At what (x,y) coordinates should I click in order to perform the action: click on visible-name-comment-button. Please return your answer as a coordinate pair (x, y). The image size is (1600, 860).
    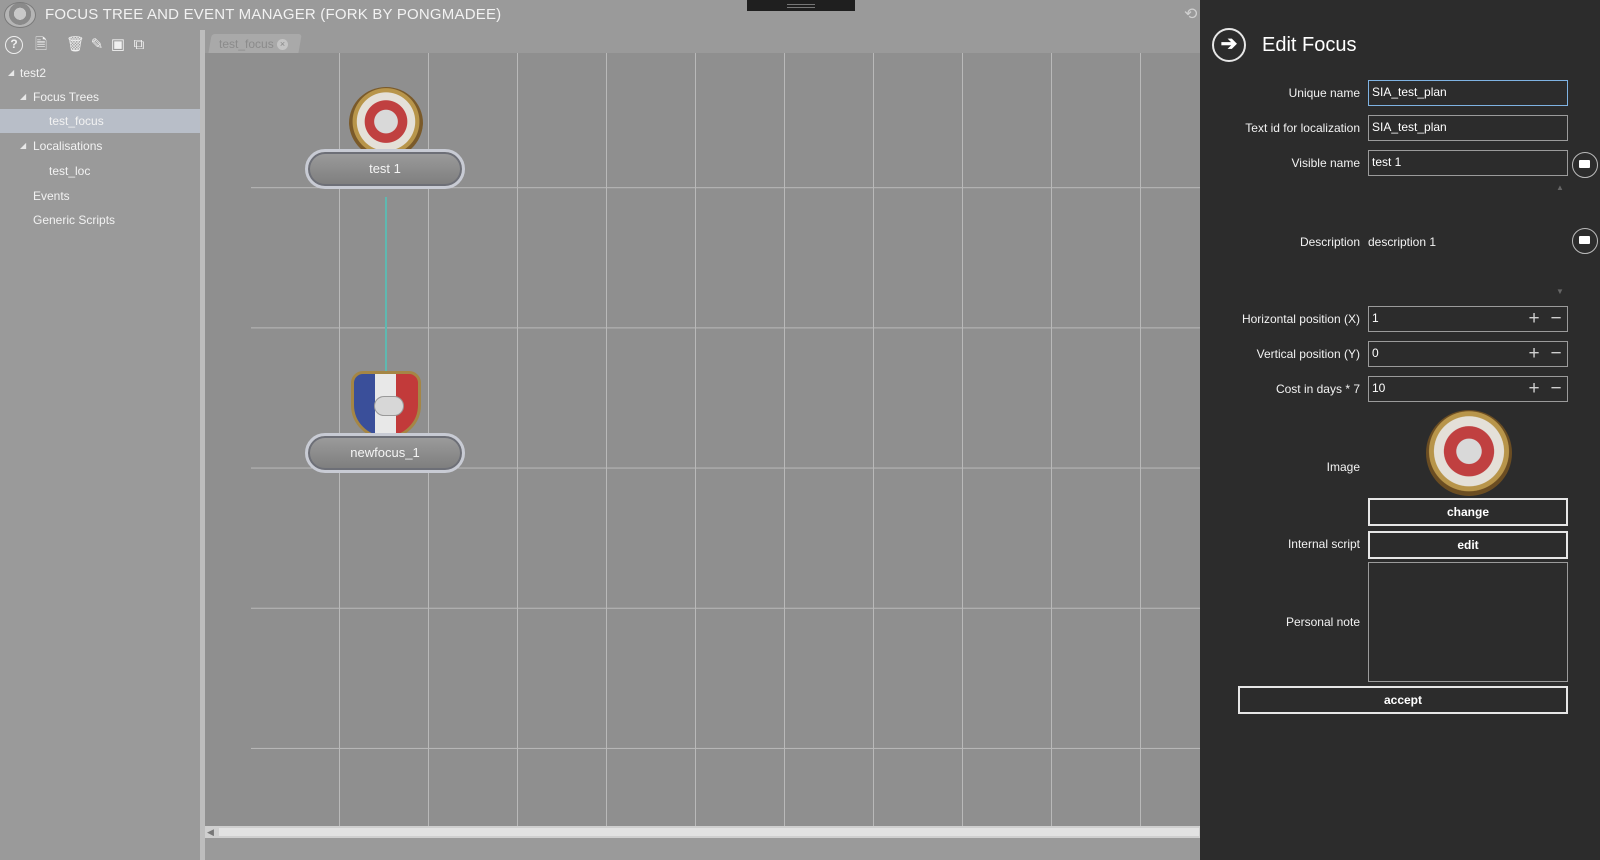
    Looking at the image, I should click on (1585, 165).